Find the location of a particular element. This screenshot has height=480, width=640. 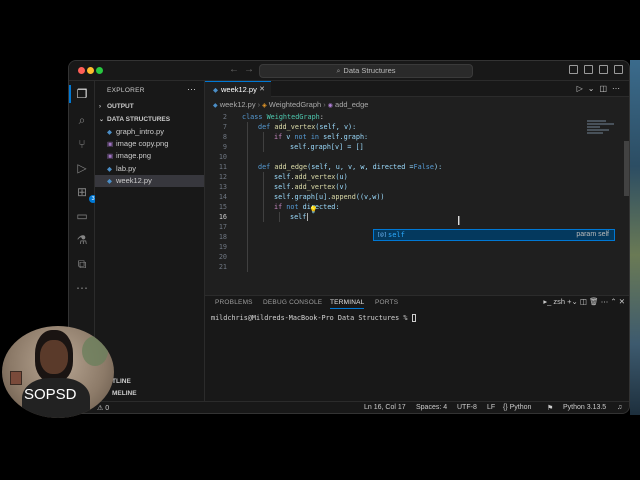

line-number: 8 is located at coordinates (224, 137).